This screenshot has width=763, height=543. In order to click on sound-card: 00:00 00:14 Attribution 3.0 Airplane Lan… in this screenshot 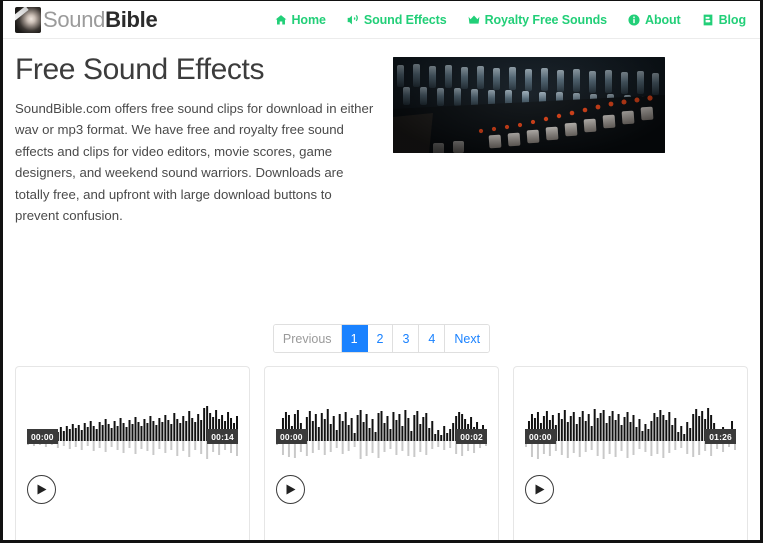, I will do `click(132, 453)`.